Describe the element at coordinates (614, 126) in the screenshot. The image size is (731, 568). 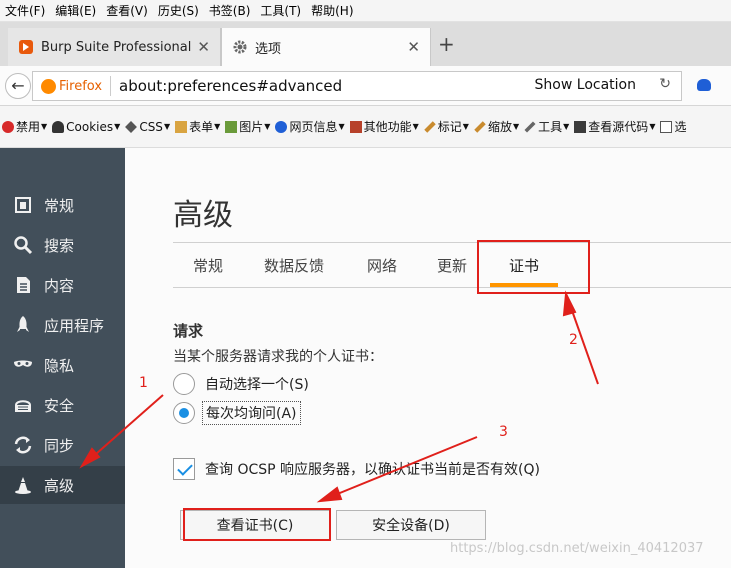
I see `toolbar-view-source: 查看源代码 ▼` at that location.